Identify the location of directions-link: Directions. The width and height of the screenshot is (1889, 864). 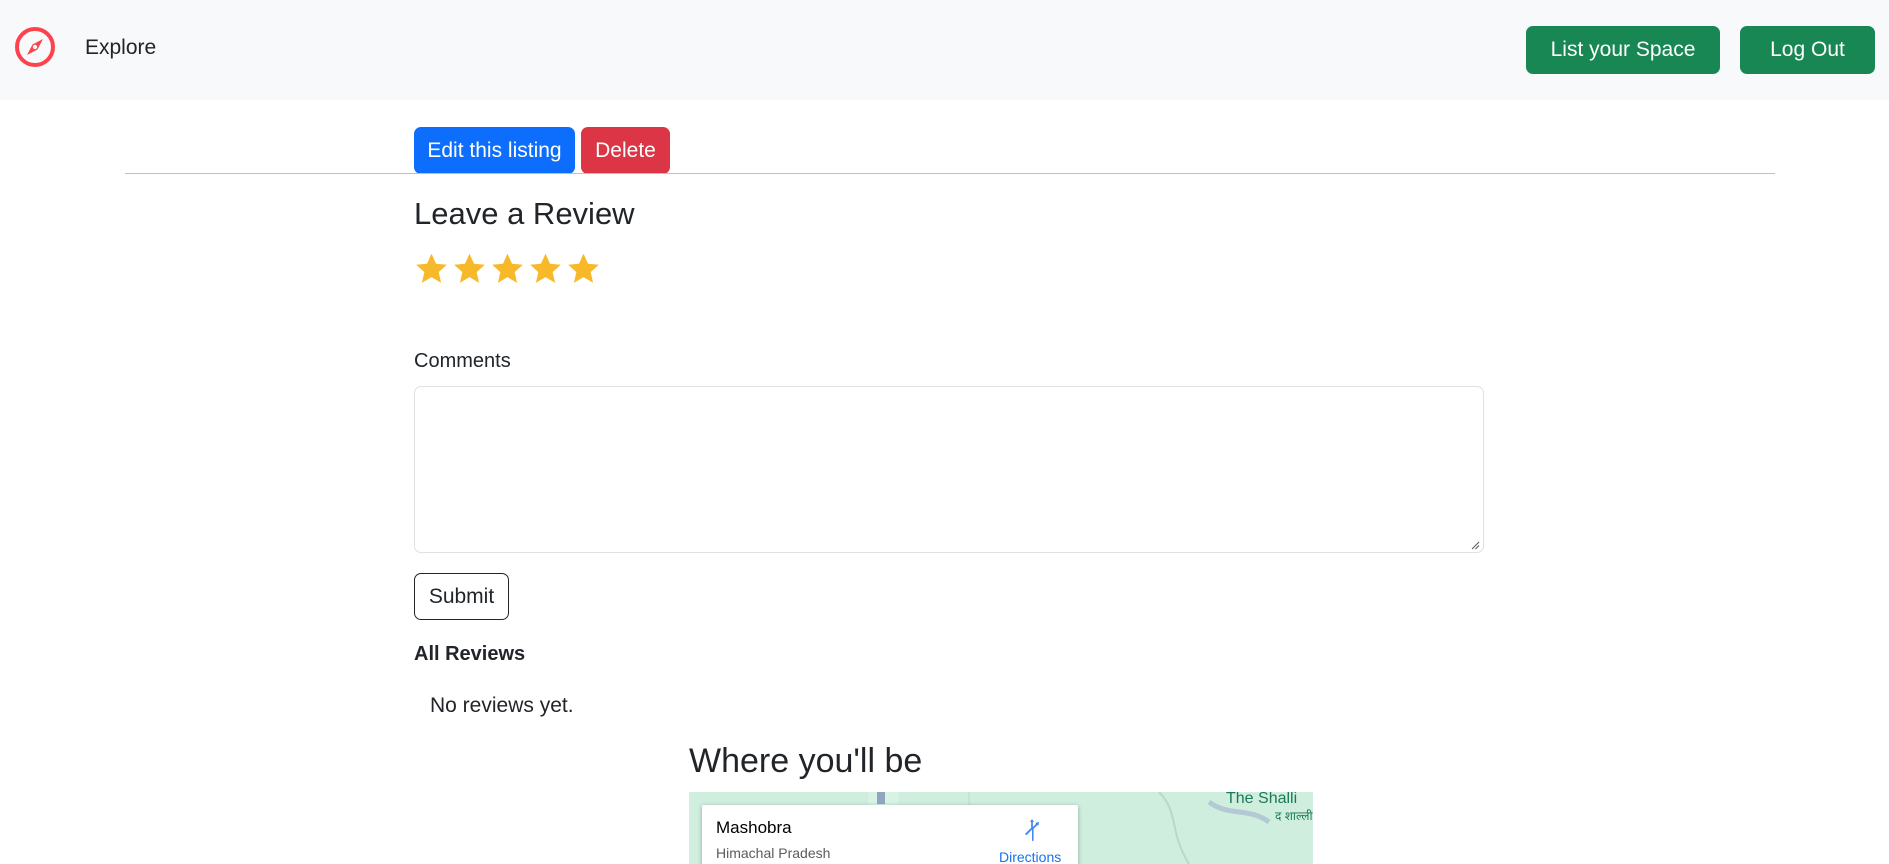
(1030, 856).